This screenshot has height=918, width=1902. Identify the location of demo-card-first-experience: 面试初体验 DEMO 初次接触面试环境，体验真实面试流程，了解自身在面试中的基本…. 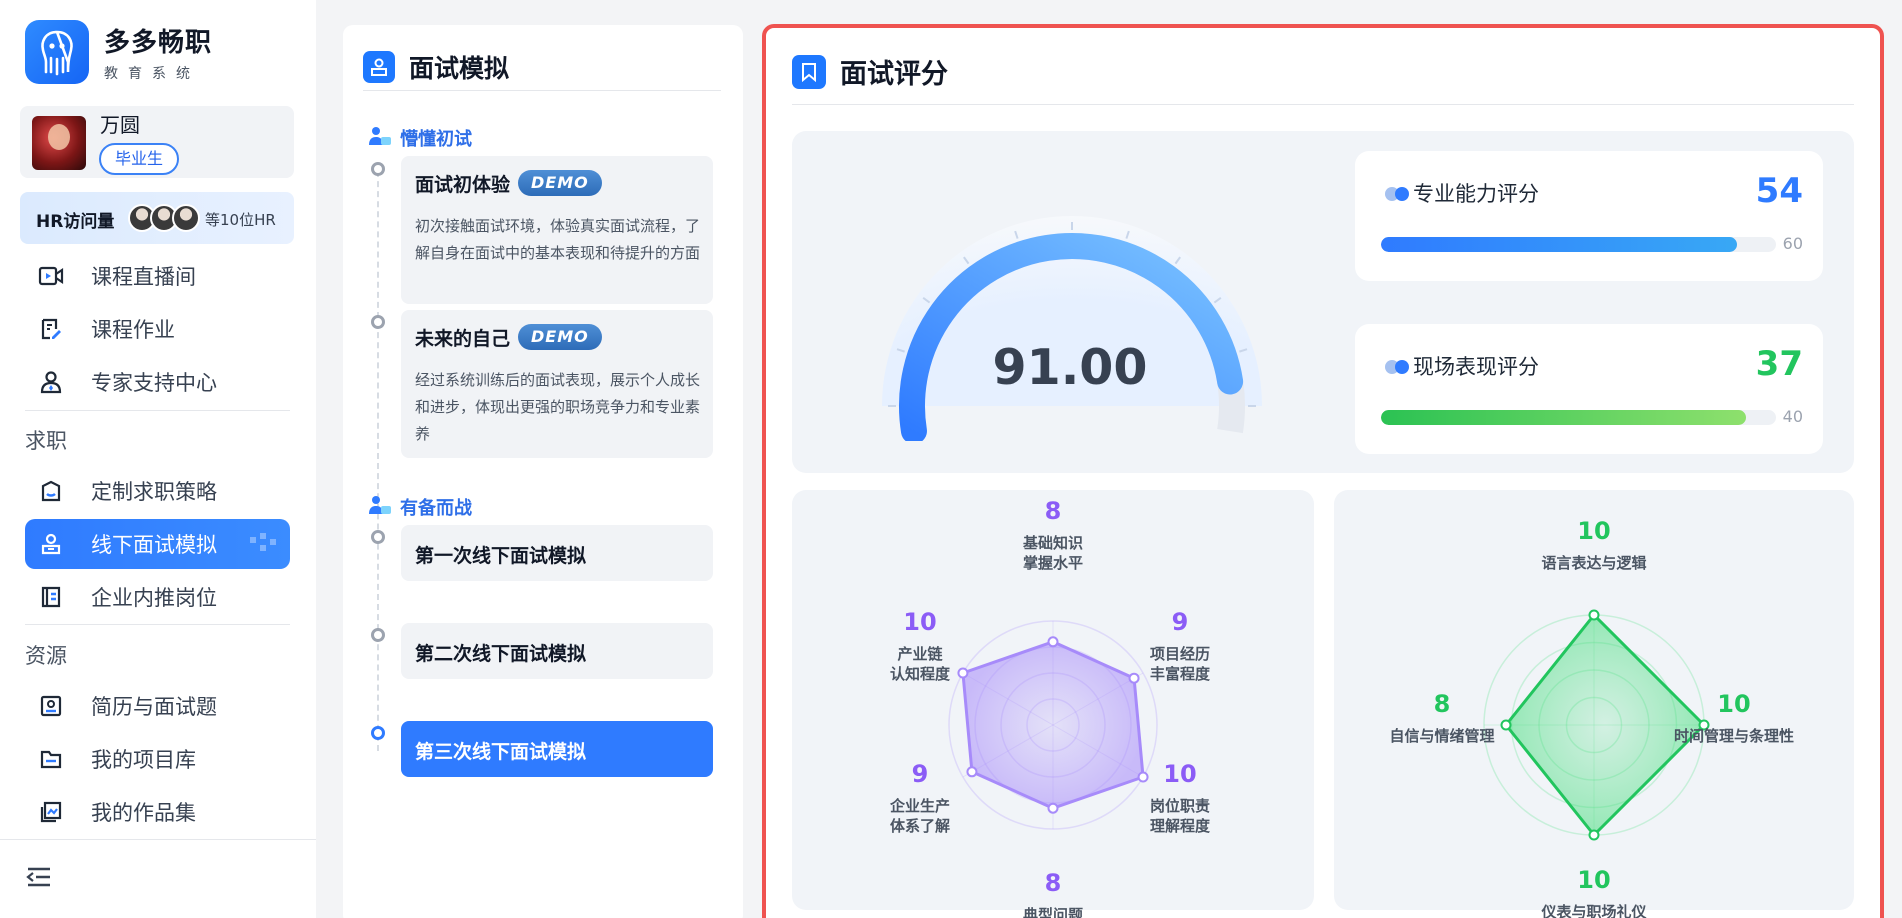
(557, 230).